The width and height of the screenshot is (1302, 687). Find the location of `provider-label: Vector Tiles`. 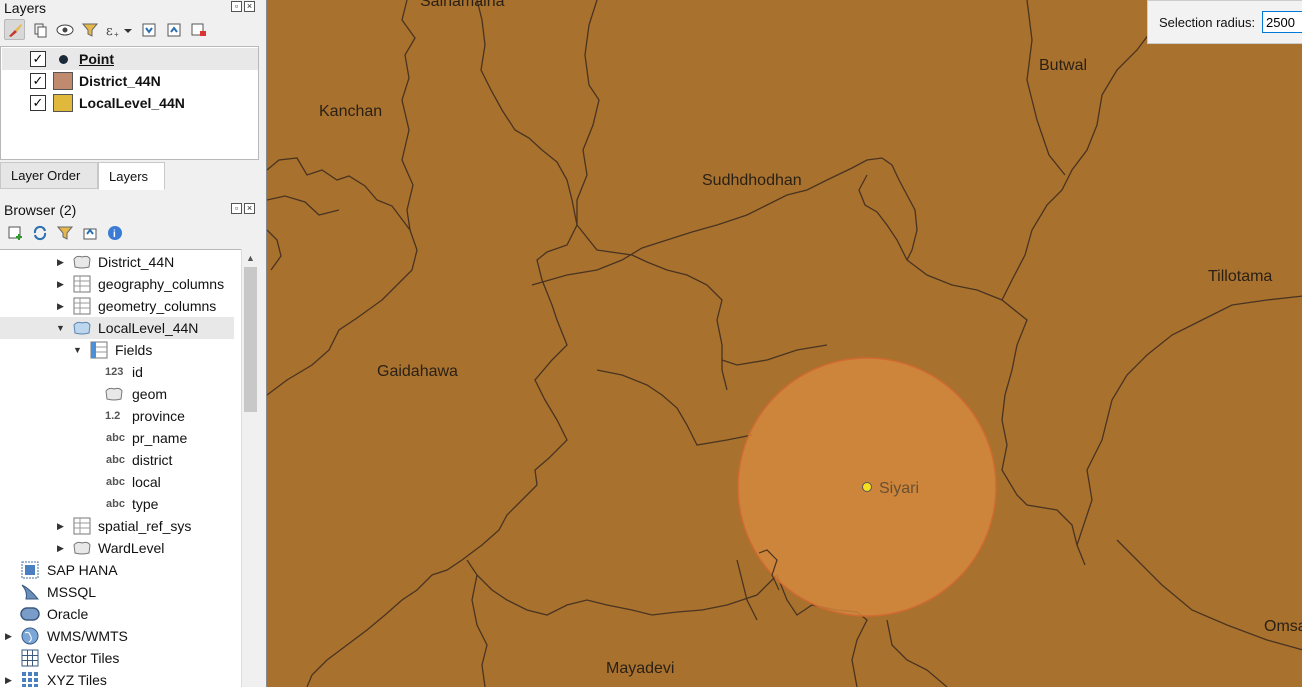

provider-label: Vector Tiles is located at coordinates (83, 658).